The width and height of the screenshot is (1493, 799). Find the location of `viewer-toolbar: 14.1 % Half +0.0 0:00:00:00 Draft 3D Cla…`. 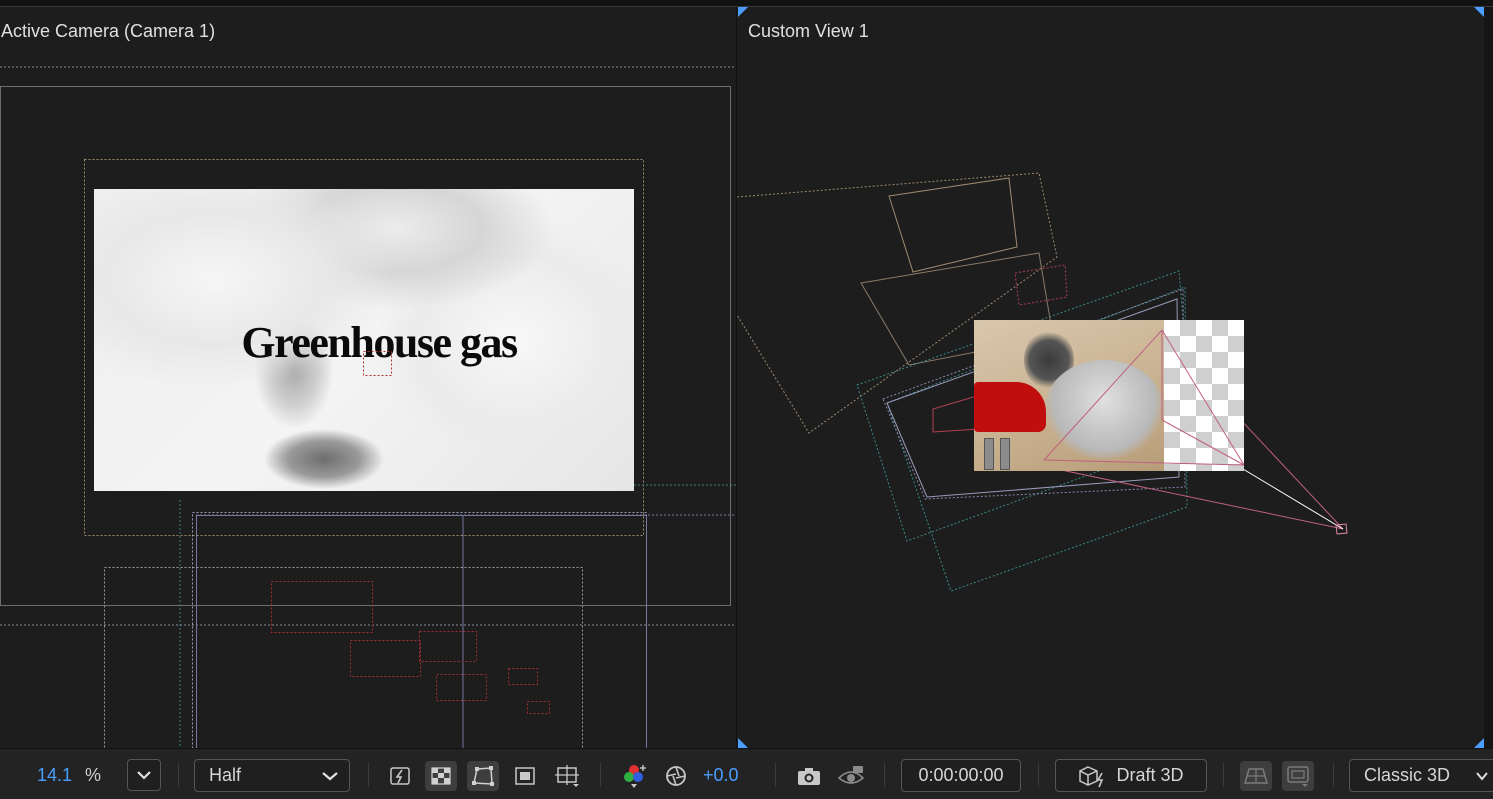

viewer-toolbar: 14.1 % Half +0.0 0:00:00:00 Draft 3D Cla… is located at coordinates (746, 773).